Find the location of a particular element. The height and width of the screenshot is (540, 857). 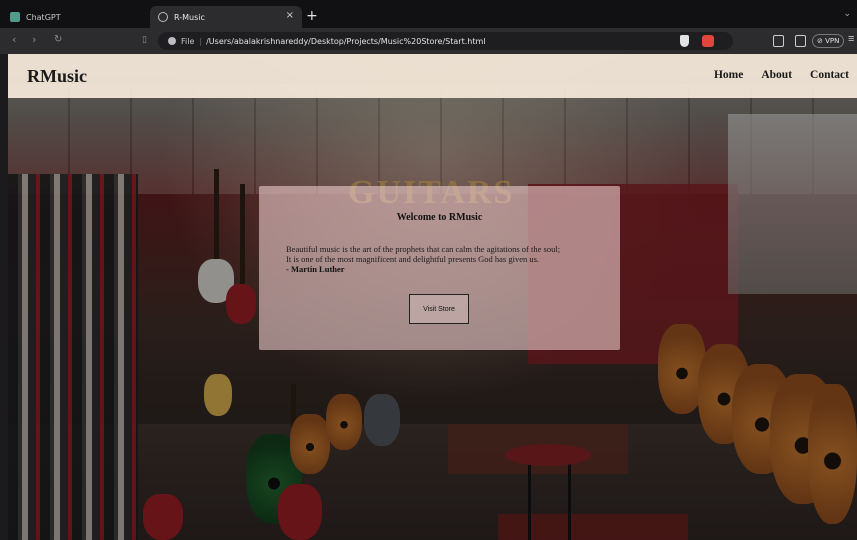

globe-icon is located at coordinates (163, 17).